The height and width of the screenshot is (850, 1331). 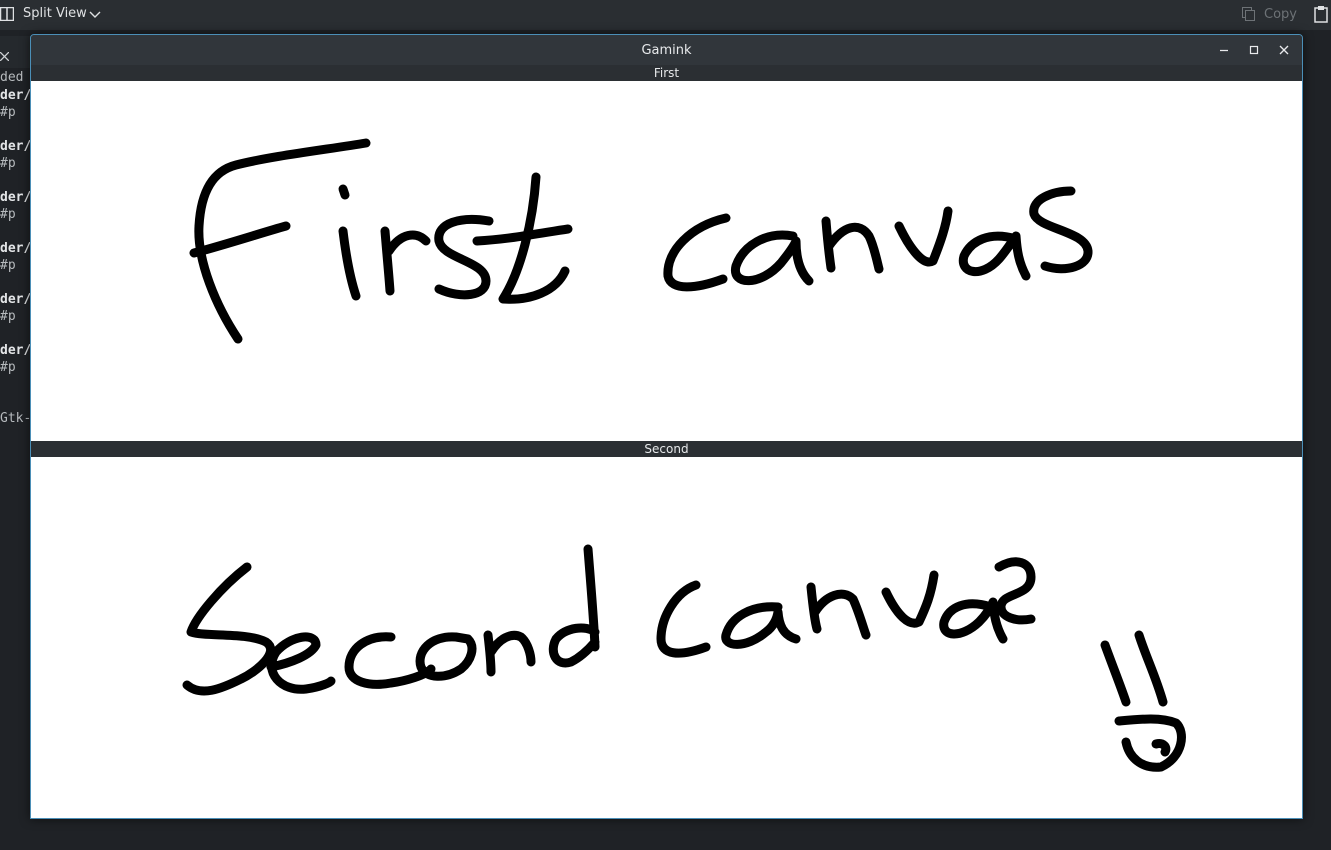 What do you see at coordinates (5, 54) in the screenshot?
I see `tab-close-icon` at bounding box center [5, 54].